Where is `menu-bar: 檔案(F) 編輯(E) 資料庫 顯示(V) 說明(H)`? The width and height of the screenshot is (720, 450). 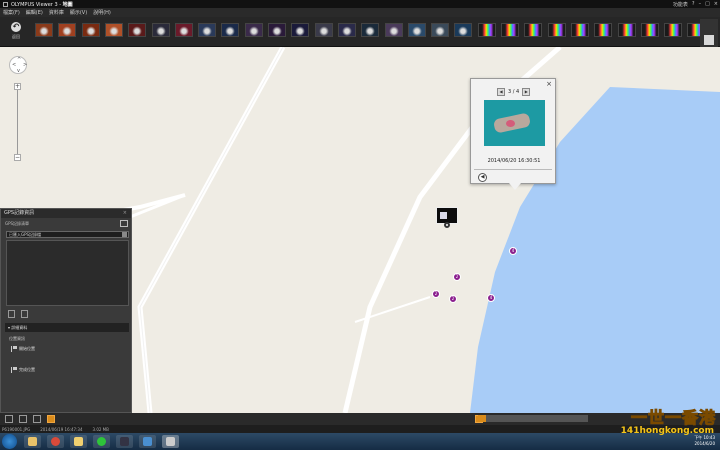
menu-bar: 檔案(F) 編輯(E) 資料庫 顯示(V) 說明(H) is located at coordinates (360, 12).